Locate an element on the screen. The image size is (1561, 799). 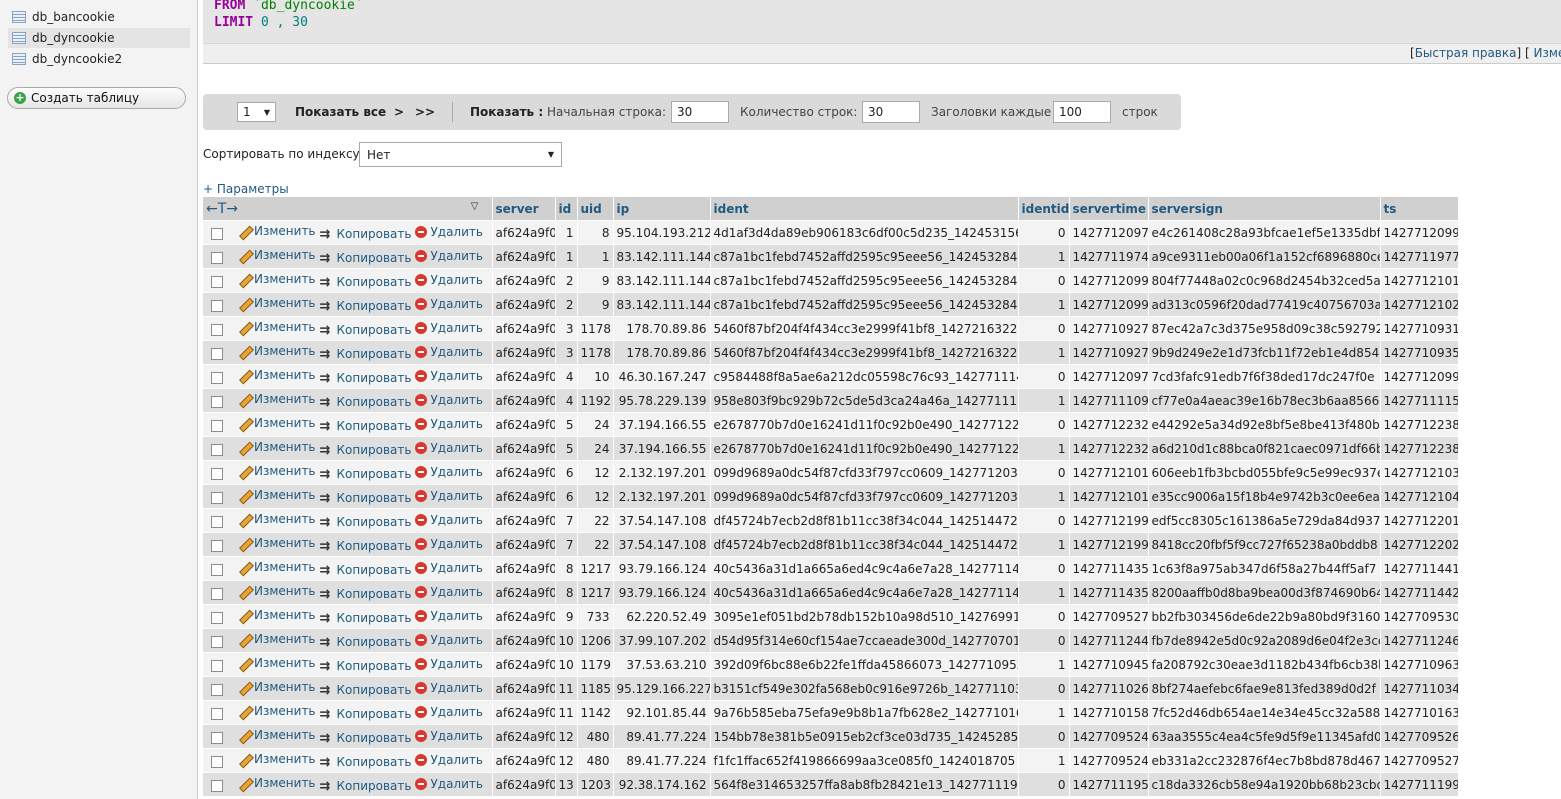
cell-uid: 1206 is located at coordinates (595, 640).